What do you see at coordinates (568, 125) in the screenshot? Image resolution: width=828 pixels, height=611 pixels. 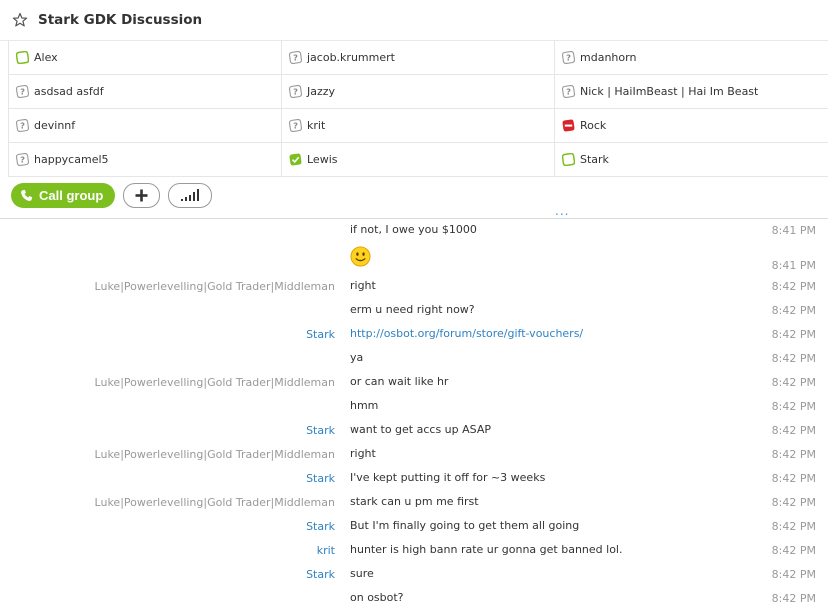 I see `status-blocked-icon` at bounding box center [568, 125].